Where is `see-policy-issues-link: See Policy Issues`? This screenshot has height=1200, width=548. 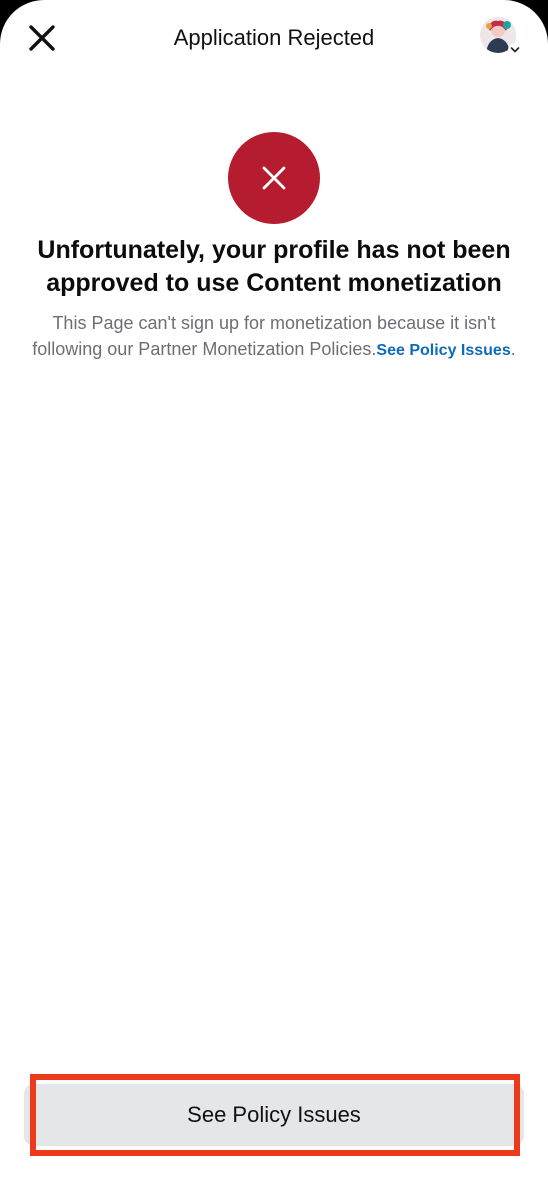 see-policy-issues-link: See Policy Issues is located at coordinates (443, 350).